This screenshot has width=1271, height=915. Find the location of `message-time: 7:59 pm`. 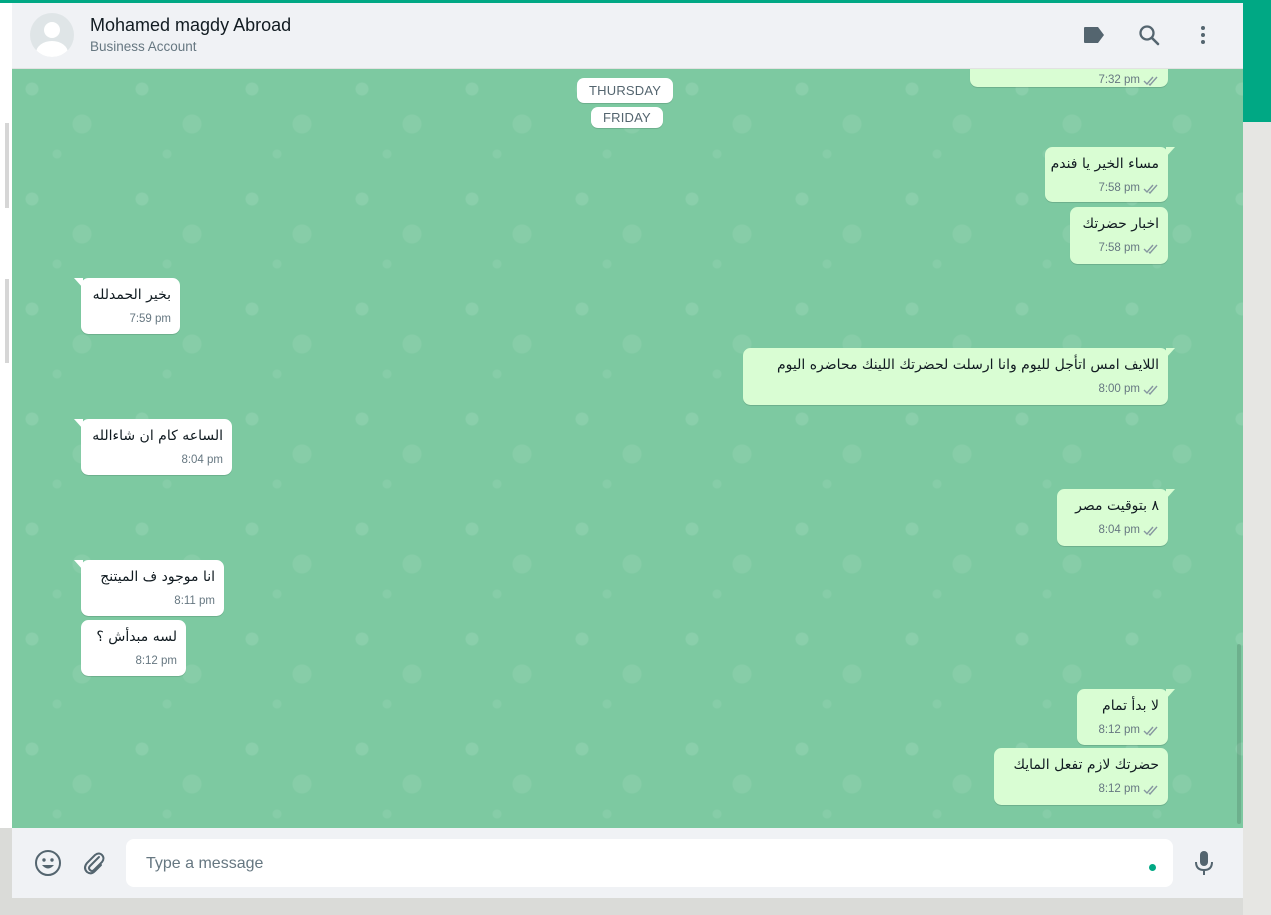

message-time: 7:59 pm is located at coordinates (150, 319).